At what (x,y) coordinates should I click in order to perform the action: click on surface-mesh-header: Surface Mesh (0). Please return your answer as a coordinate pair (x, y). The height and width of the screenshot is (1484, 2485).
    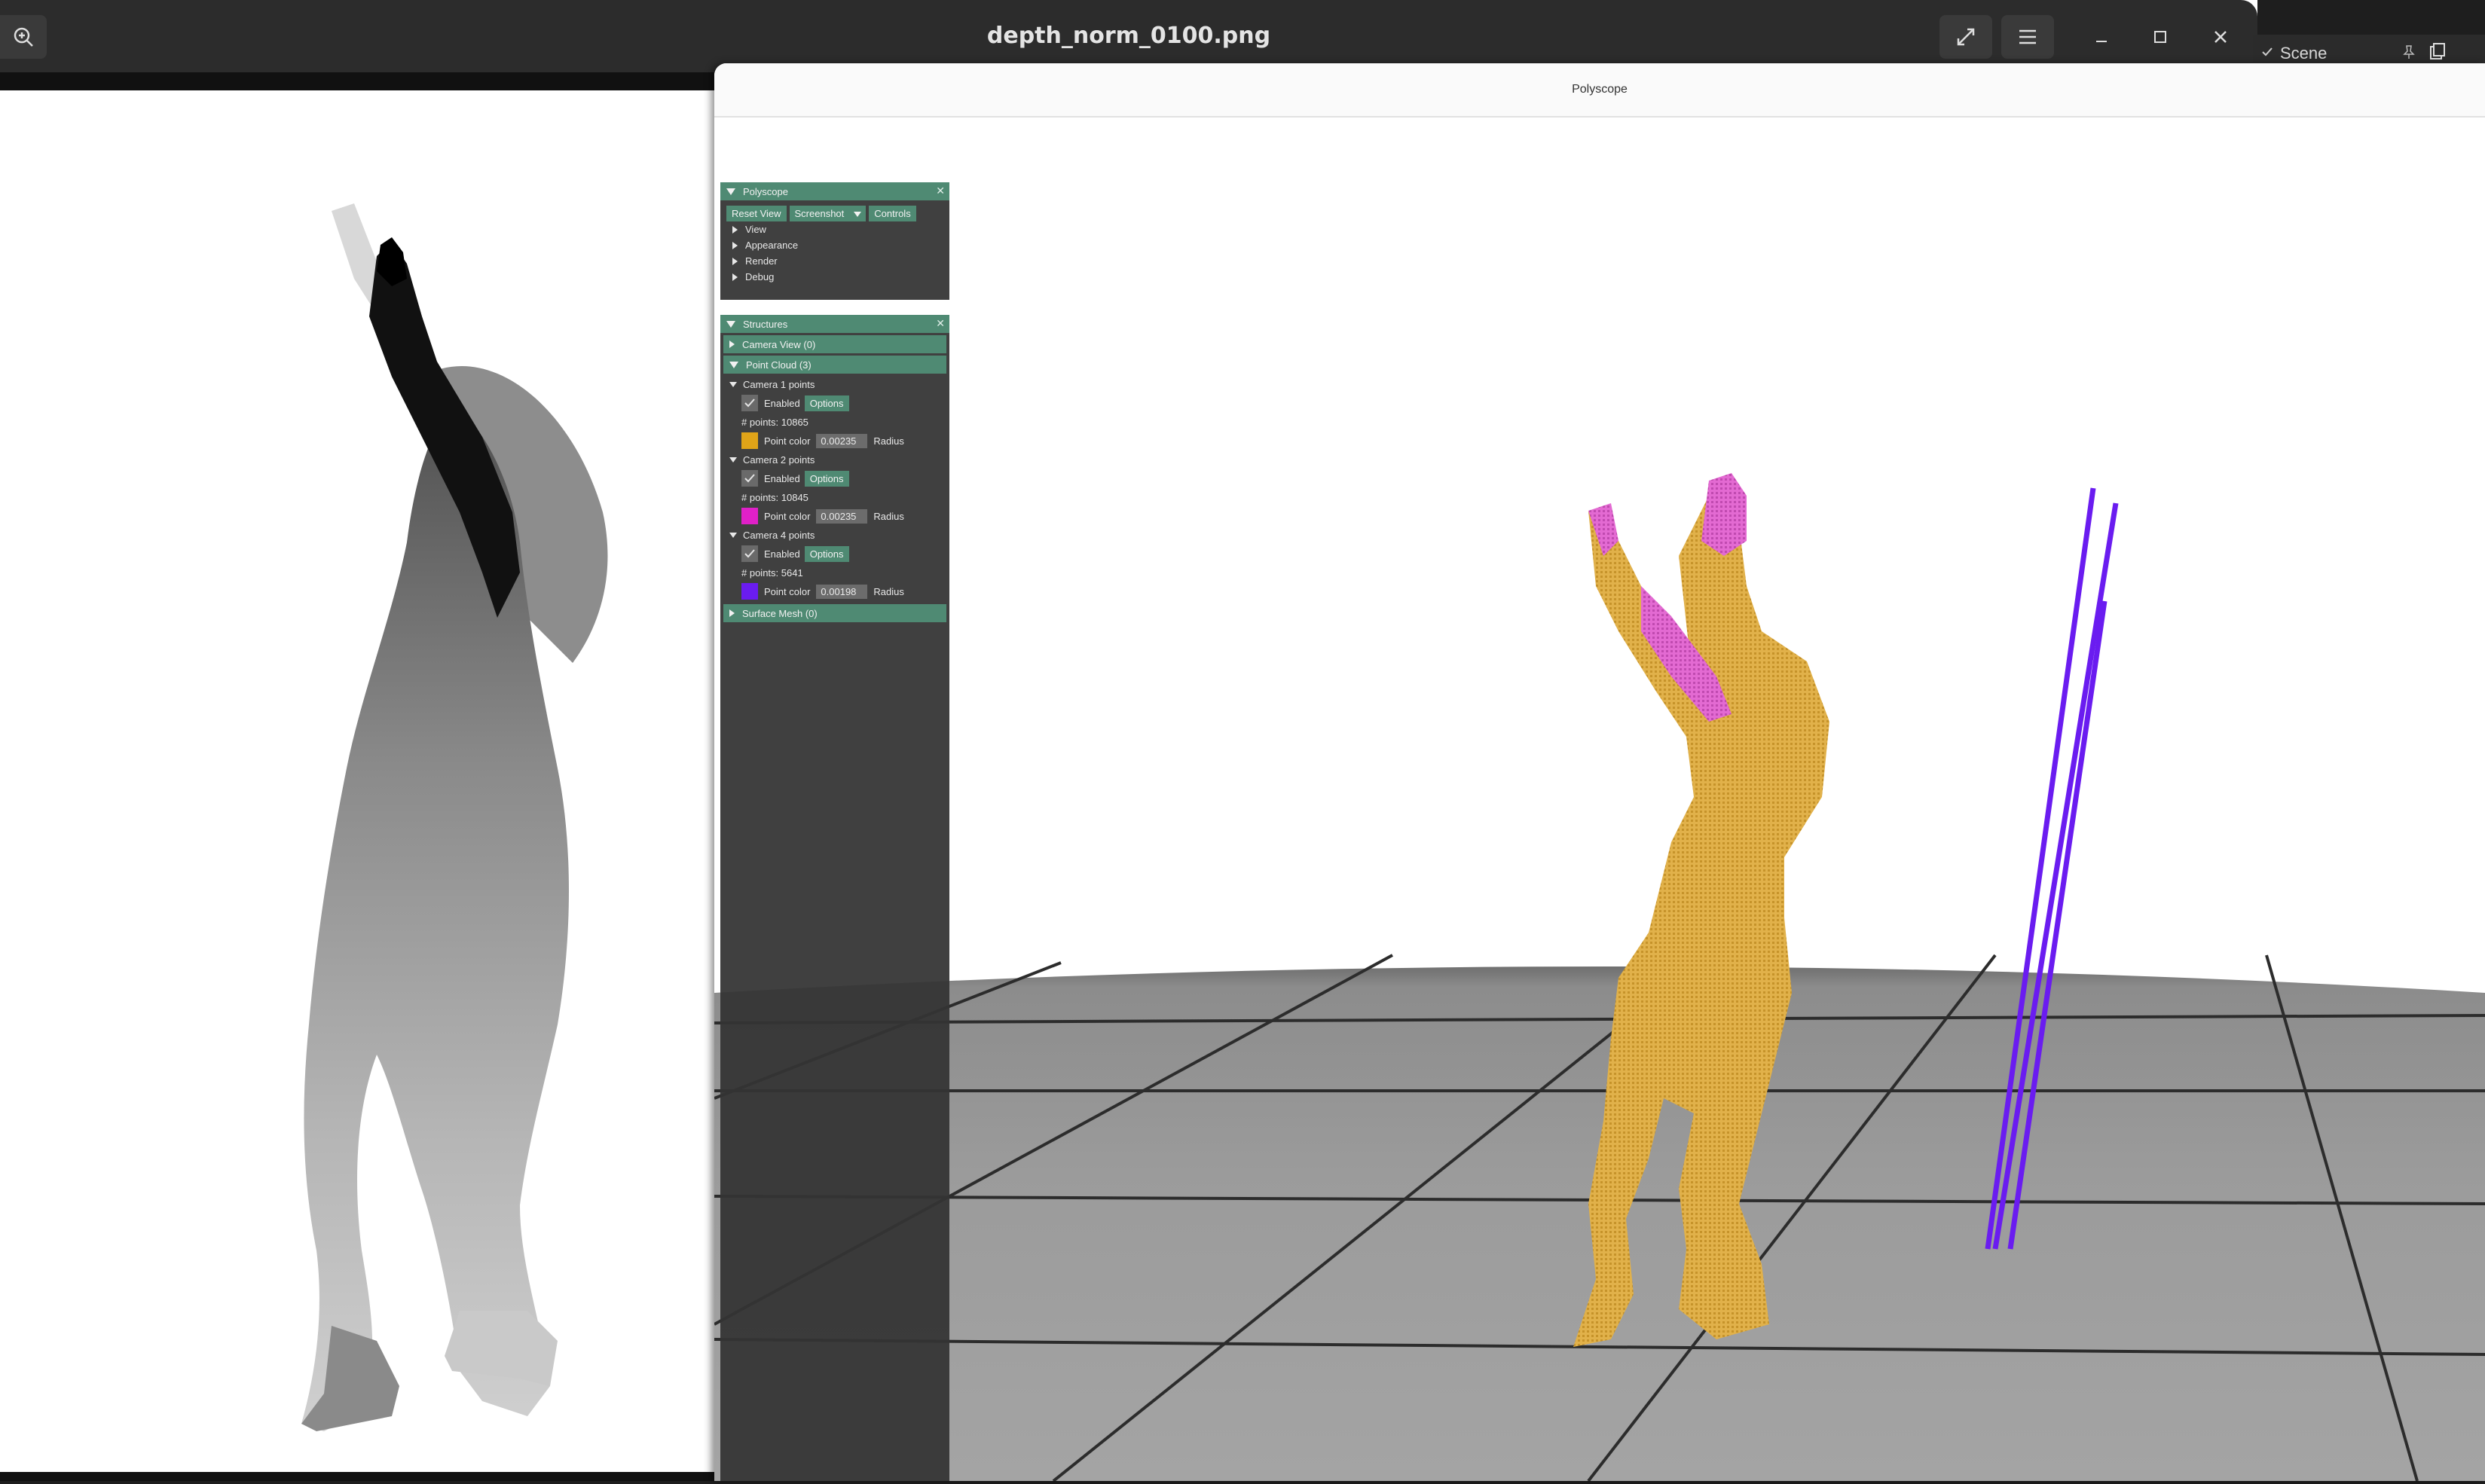
    Looking at the image, I should click on (834, 613).